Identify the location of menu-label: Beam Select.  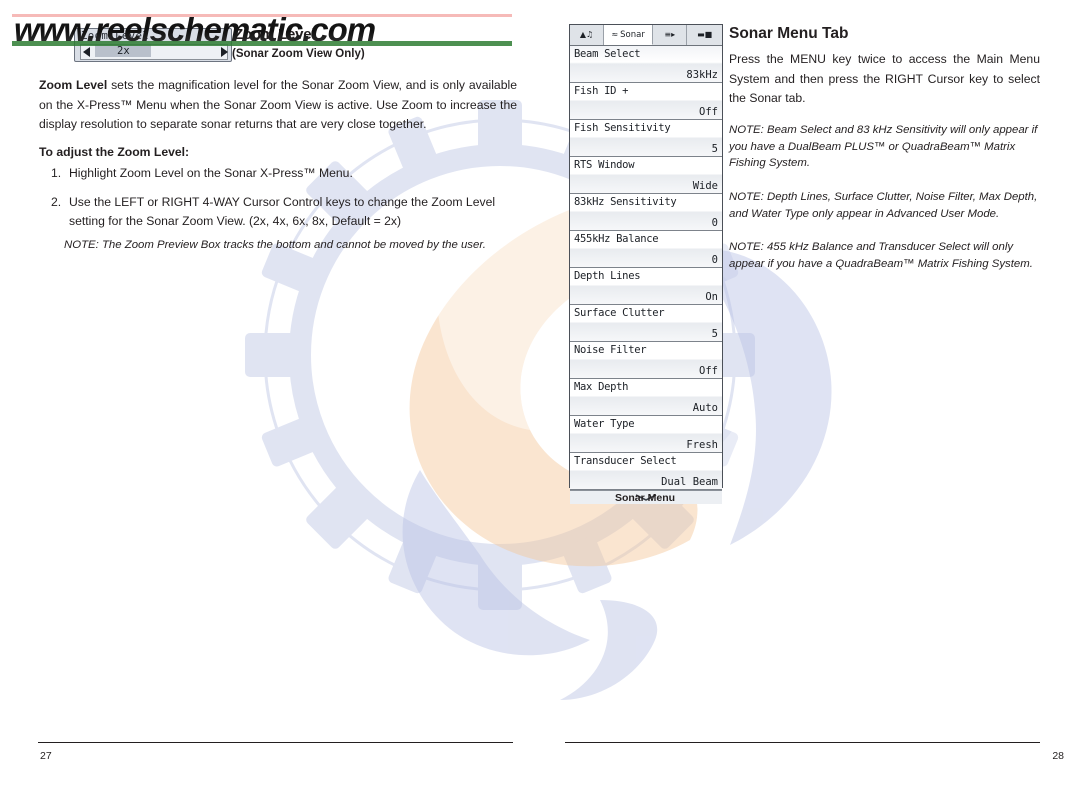
(607, 54).